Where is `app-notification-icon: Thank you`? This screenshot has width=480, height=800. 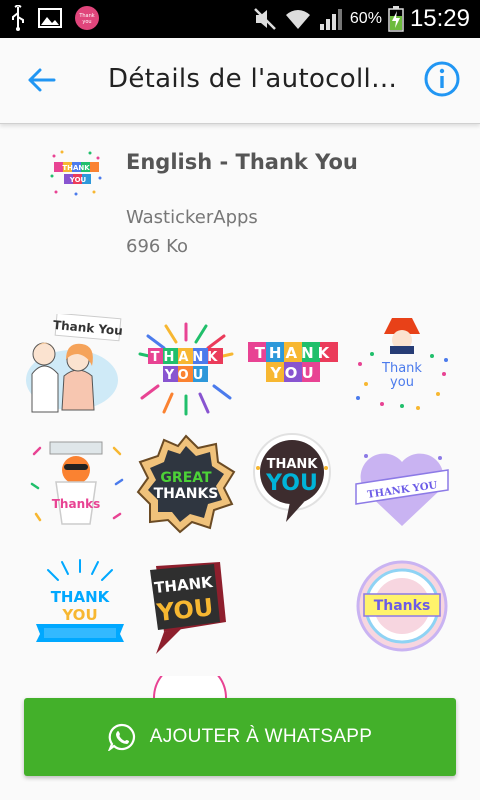
app-notification-icon: Thank you is located at coordinates (87, 18).